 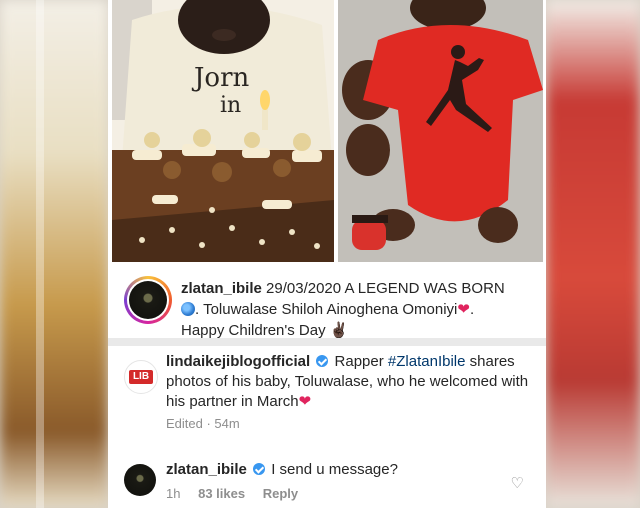 What do you see at coordinates (517, 483) in the screenshot?
I see `heart-like-icon: ♡` at bounding box center [517, 483].